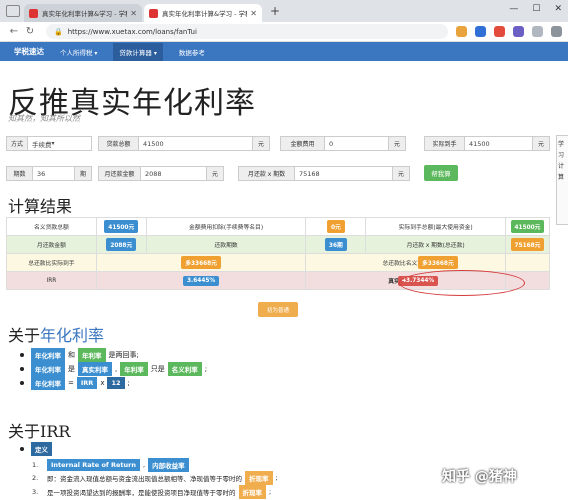  Describe the element at coordinates (487, 143) in the screenshot. I see `actual-received-field: 实际到手 41500 元` at that location.